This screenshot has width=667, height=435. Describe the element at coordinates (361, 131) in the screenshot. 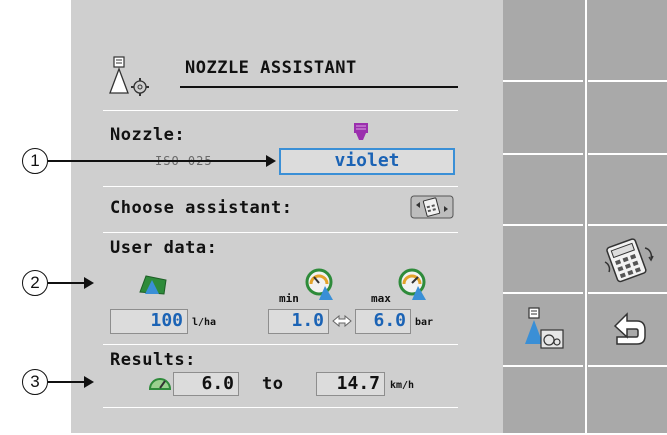

I see `violet-nozzle-icon` at that location.